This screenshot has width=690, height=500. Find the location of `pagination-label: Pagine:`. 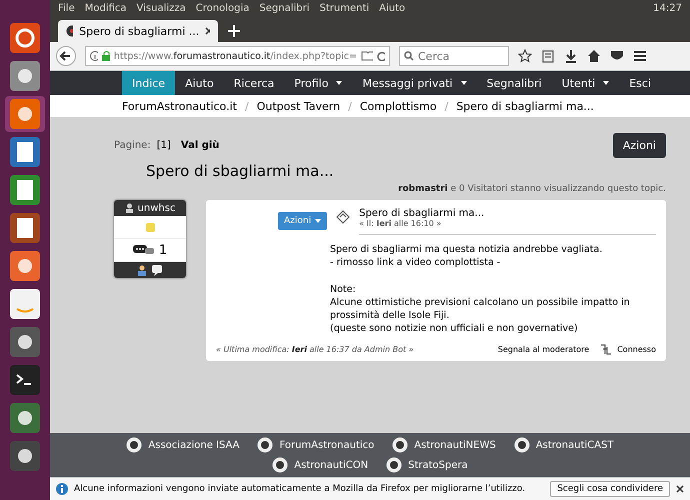

pagination-label: Pagine: is located at coordinates (132, 145).